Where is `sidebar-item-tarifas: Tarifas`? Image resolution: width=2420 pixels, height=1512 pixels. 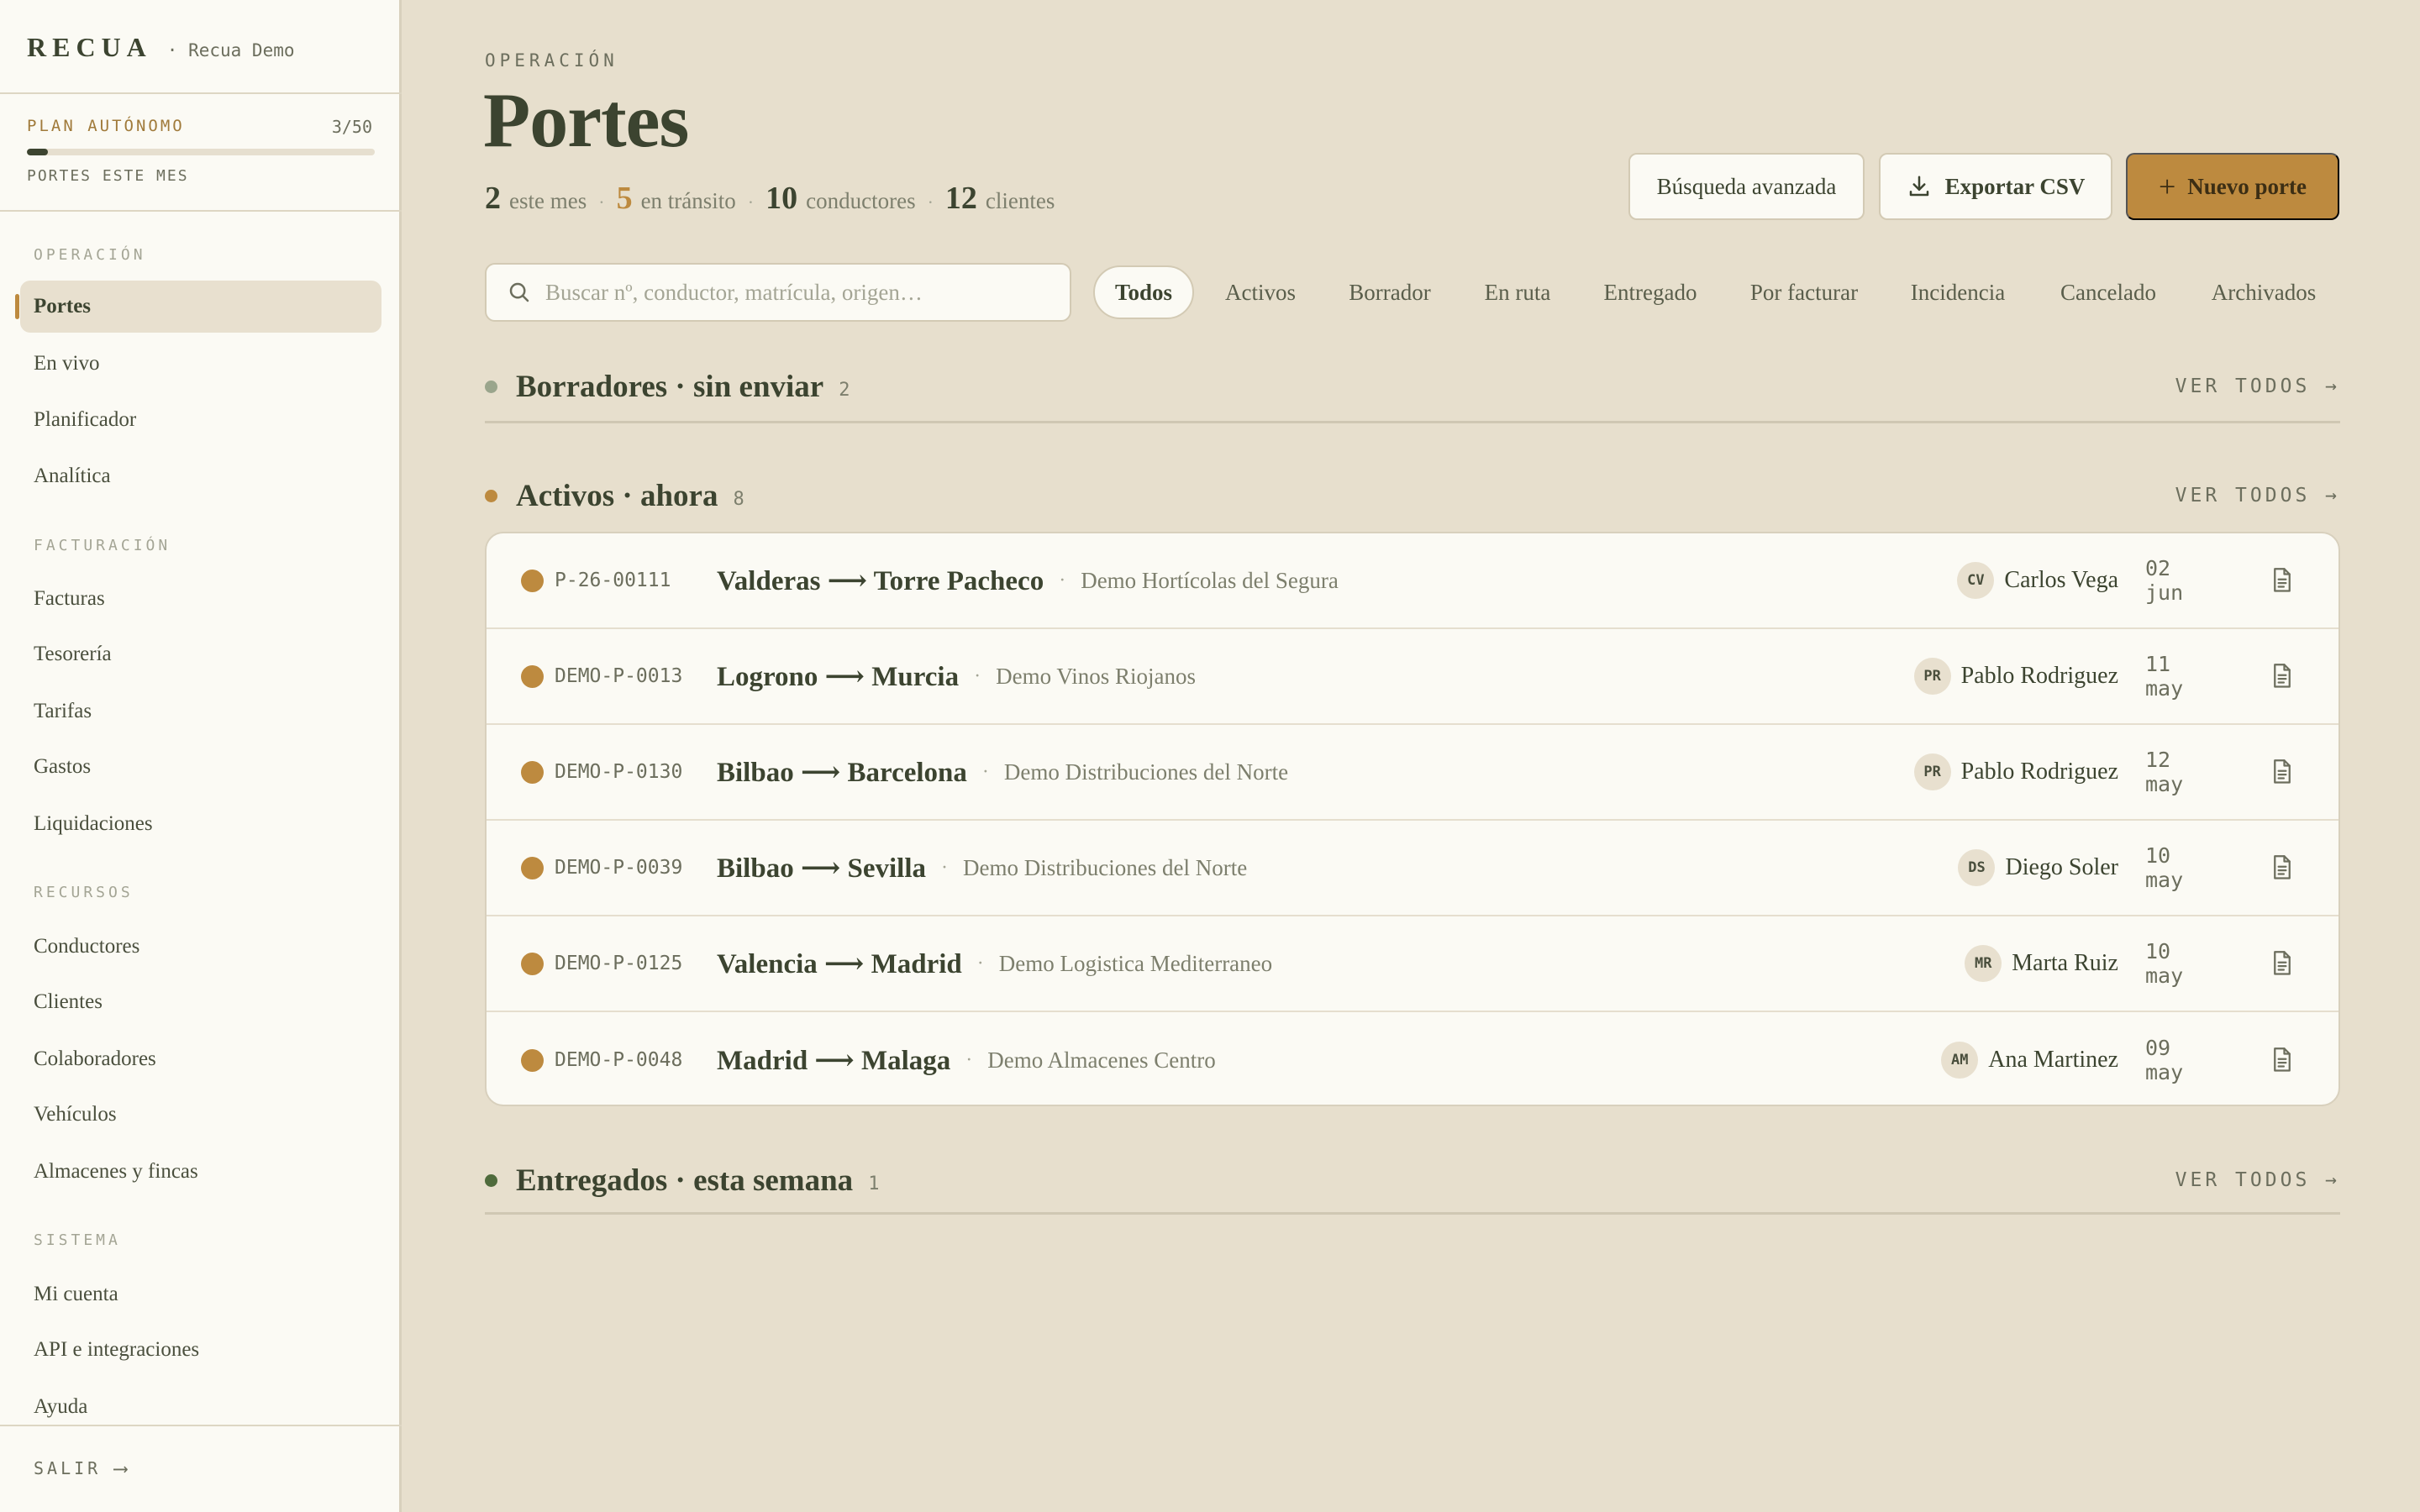
sidebar-item-tarifas: Tarifas is located at coordinates (200, 711).